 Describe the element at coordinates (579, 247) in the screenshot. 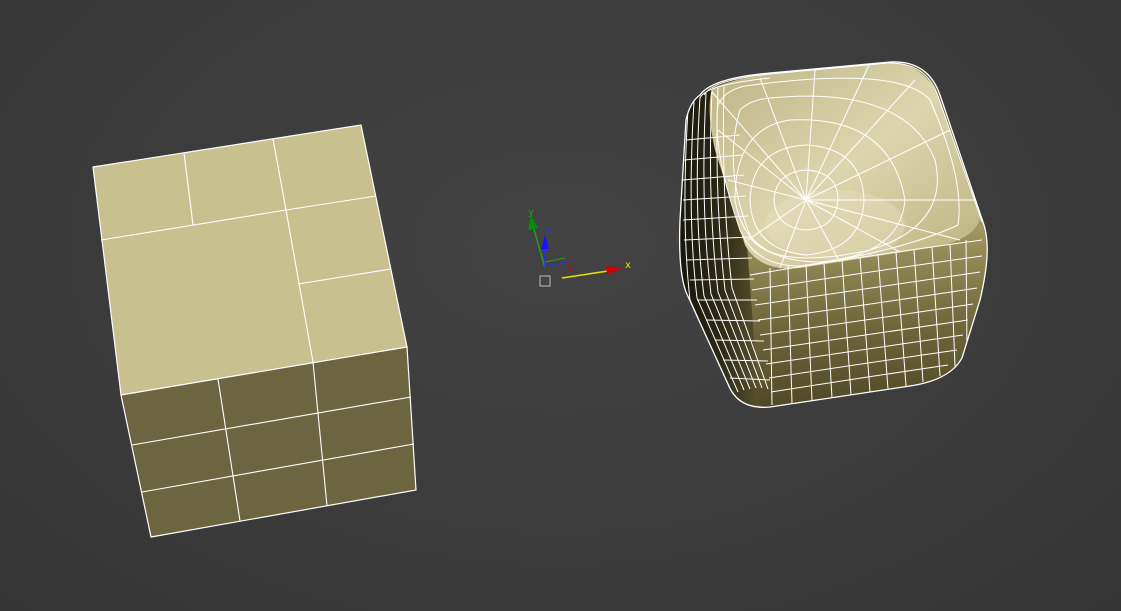

I see `transform-gizmo: x y z` at that location.